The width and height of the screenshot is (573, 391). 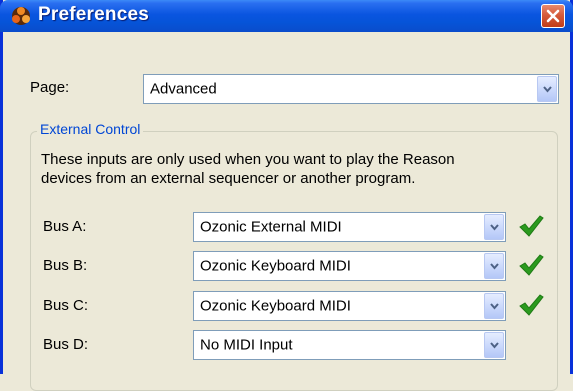 I want to click on bus-b-select: Ozonic Keyboard MIDI, so click(x=349, y=266).